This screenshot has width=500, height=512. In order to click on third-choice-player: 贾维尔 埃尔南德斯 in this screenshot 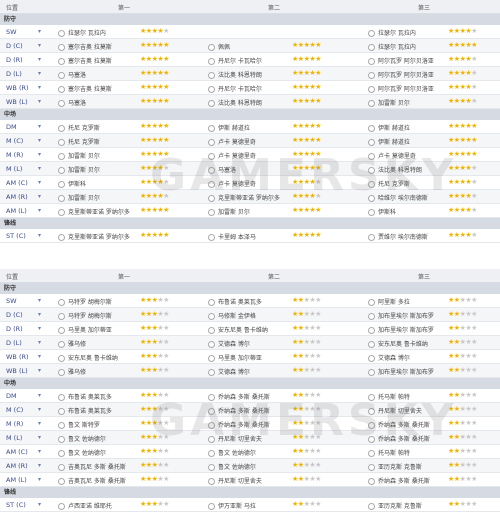, I will do `click(398, 236)`.